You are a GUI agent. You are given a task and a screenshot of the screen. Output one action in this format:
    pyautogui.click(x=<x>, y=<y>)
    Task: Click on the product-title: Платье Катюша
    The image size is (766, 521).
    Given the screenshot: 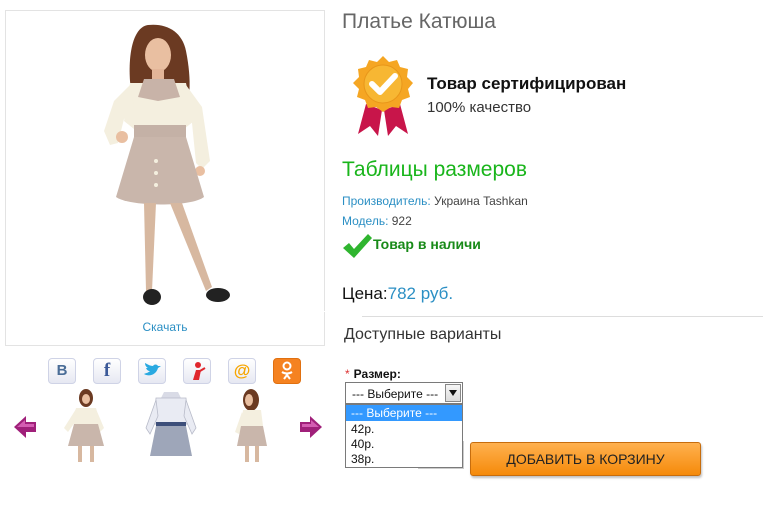 What is the action you would take?
    pyautogui.click(x=419, y=21)
    